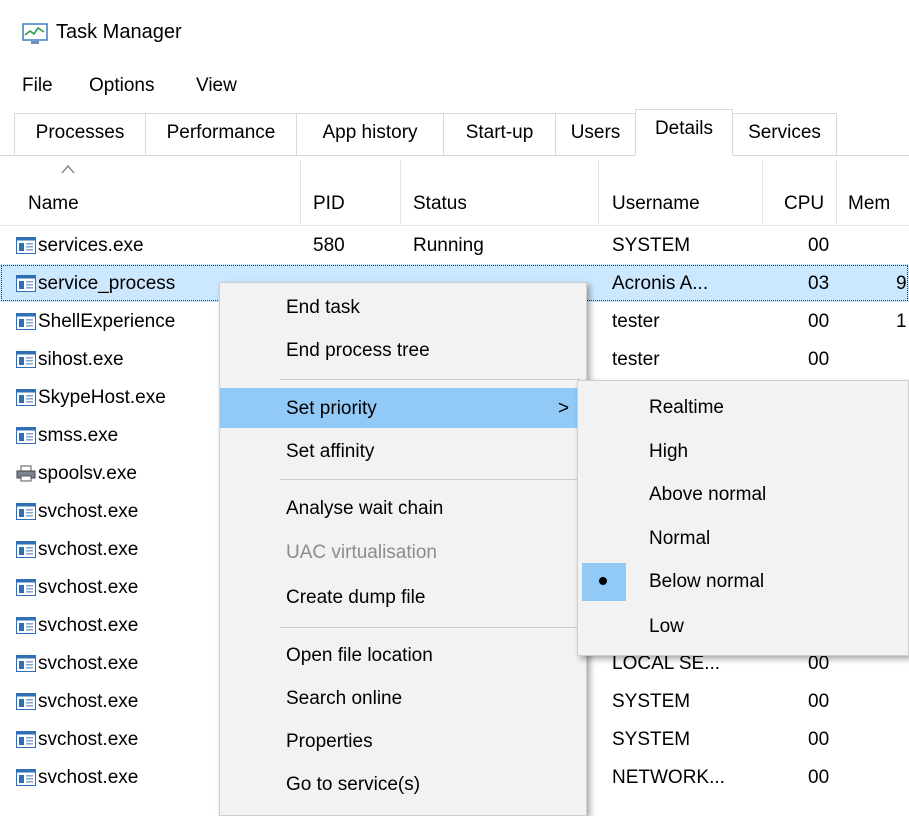 This screenshot has height=816, width=909. I want to click on menu-item-set-affinity: Set affinity, so click(403, 451).